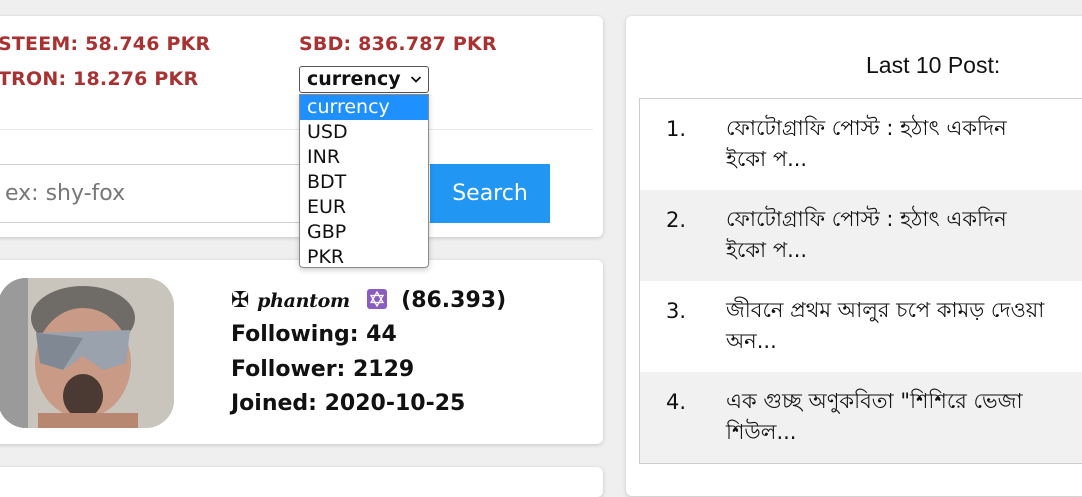 Image resolution: width=1082 pixels, height=497 pixels. Describe the element at coordinates (490, 193) in the screenshot. I see `search-button: Search` at that location.